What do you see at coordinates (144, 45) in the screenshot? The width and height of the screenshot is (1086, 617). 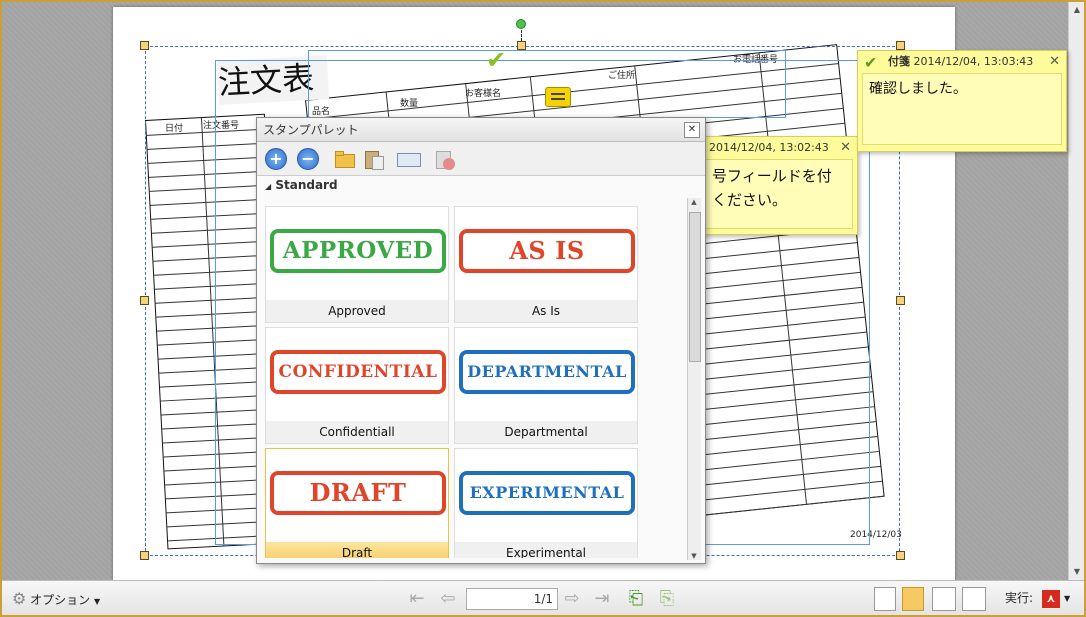 I see `resize-handle-tl` at bounding box center [144, 45].